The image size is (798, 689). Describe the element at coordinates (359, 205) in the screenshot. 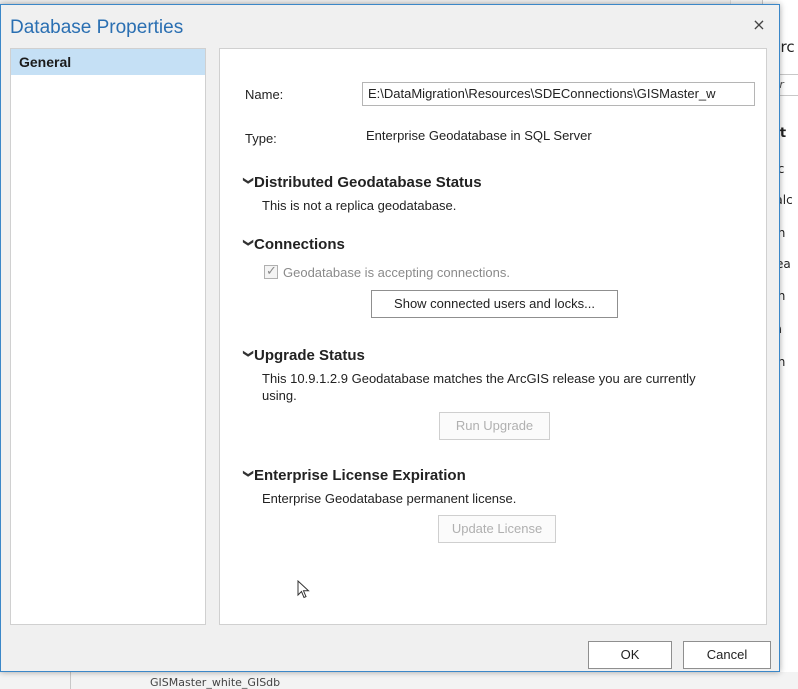

I see `distributed-status-text: This is not a replica geodatabase.` at that location.